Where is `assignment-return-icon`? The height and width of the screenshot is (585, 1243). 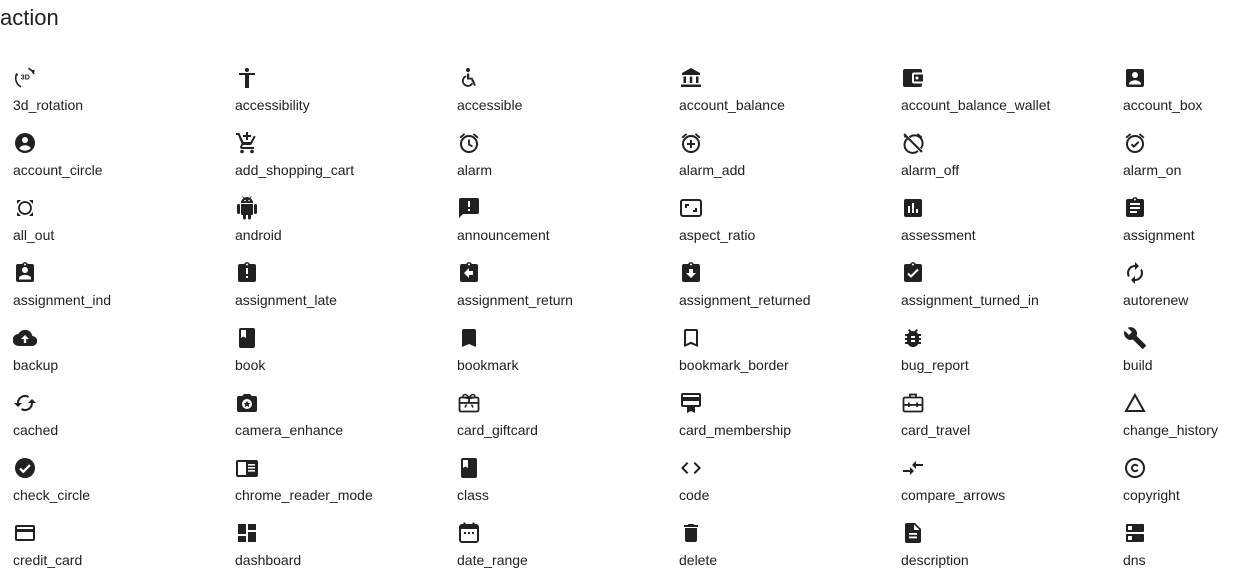 assignment-return-icon is located at coordinates (469, 273).